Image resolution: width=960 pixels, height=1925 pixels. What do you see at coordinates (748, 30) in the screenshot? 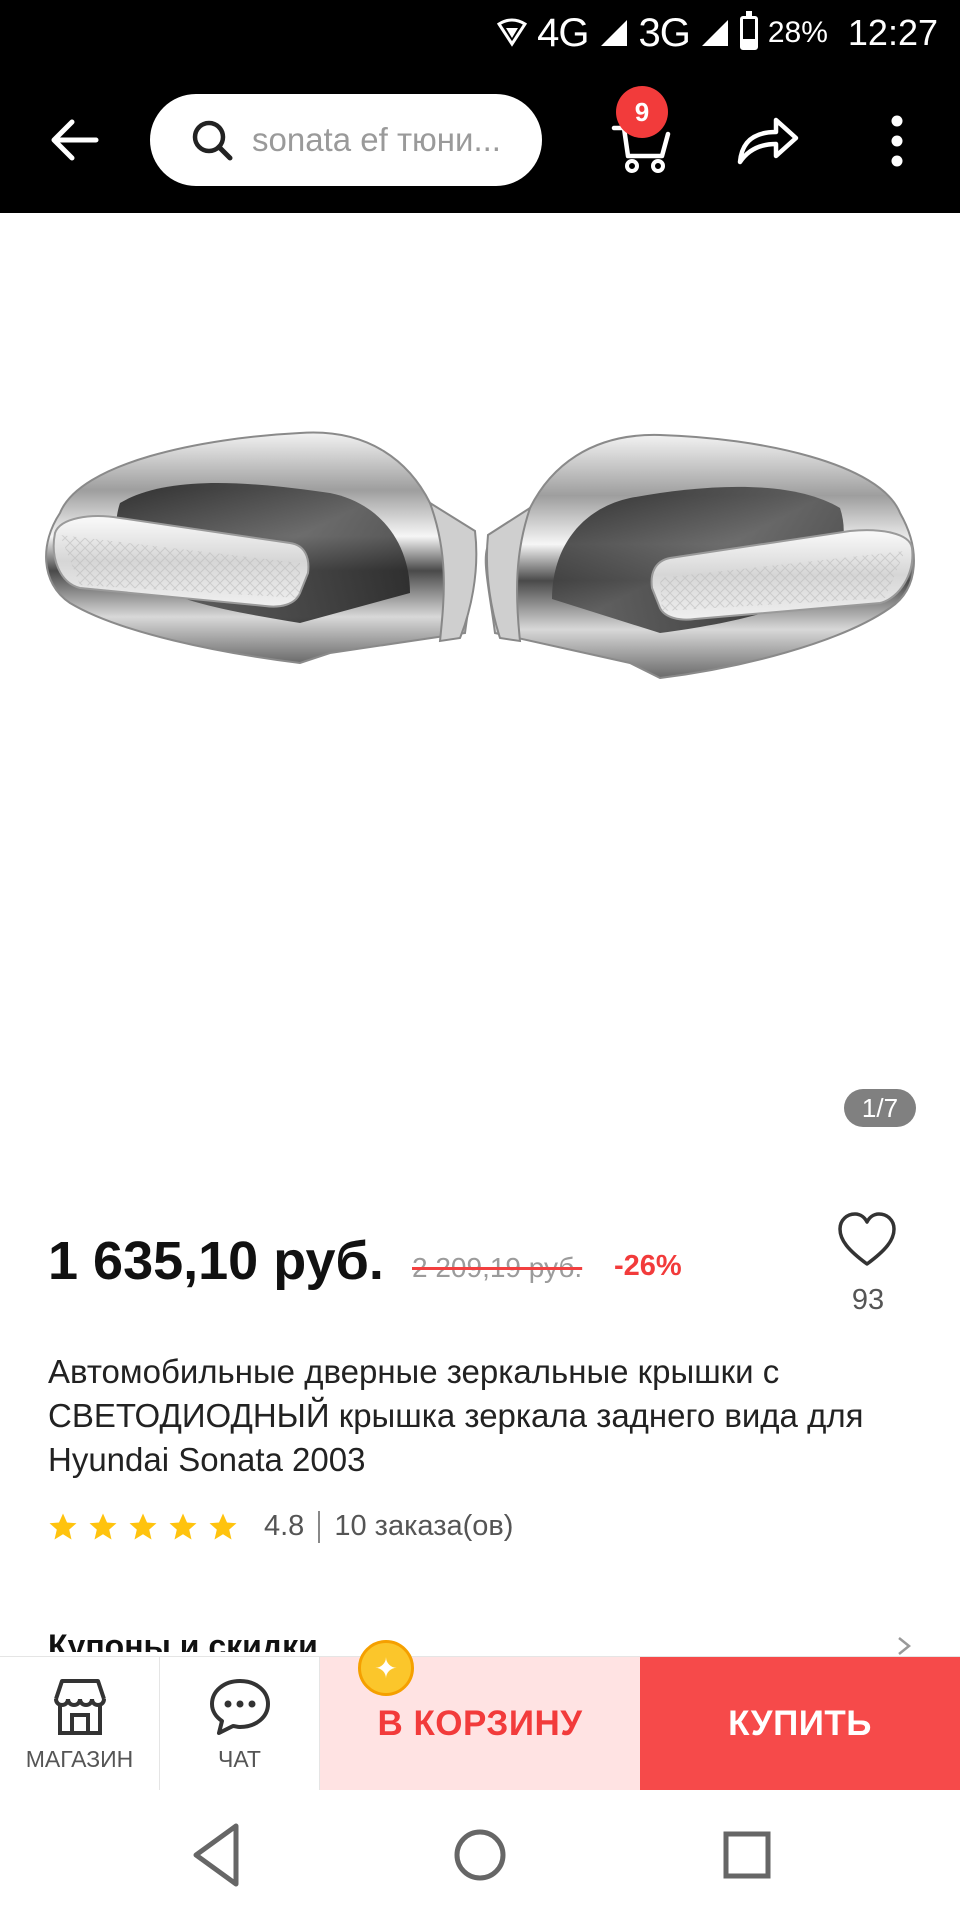
I see `battery-icon` at bounding box center [748, 30].